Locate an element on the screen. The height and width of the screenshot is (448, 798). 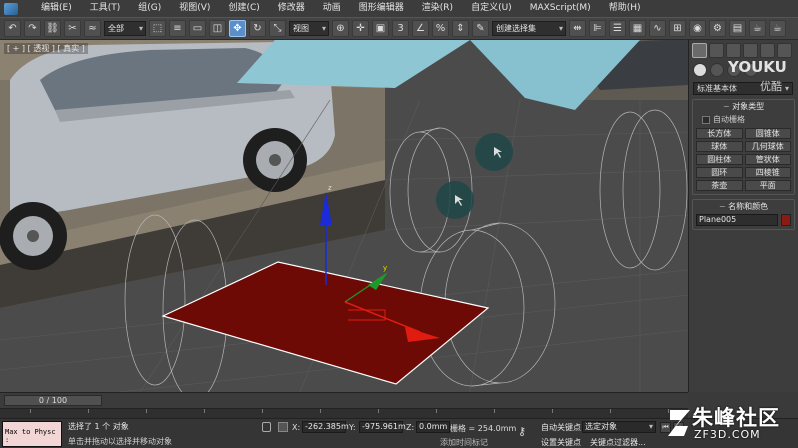
link-icon: ⛓ is located at coordinates (52, 28).